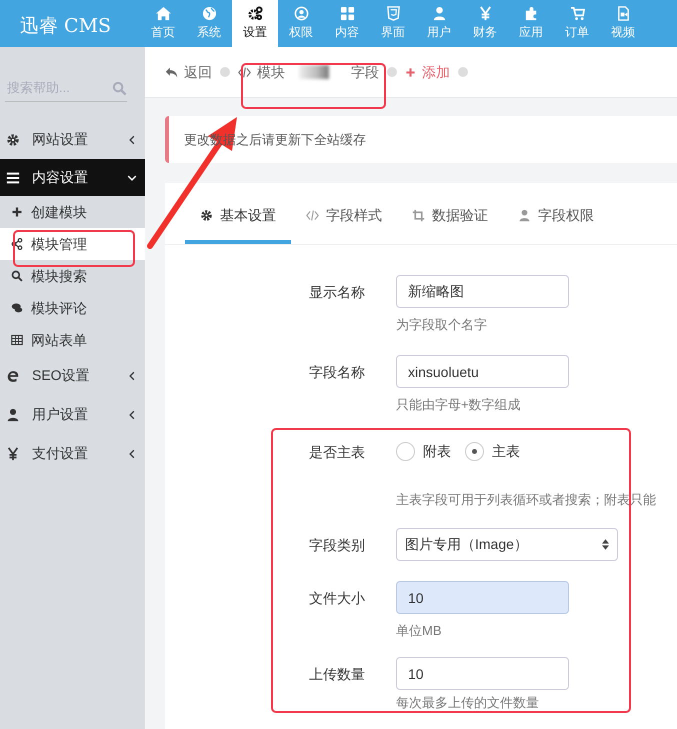 This screenshot has height=729, width=677. I want to click on video-file-icon, so click(623, 13).